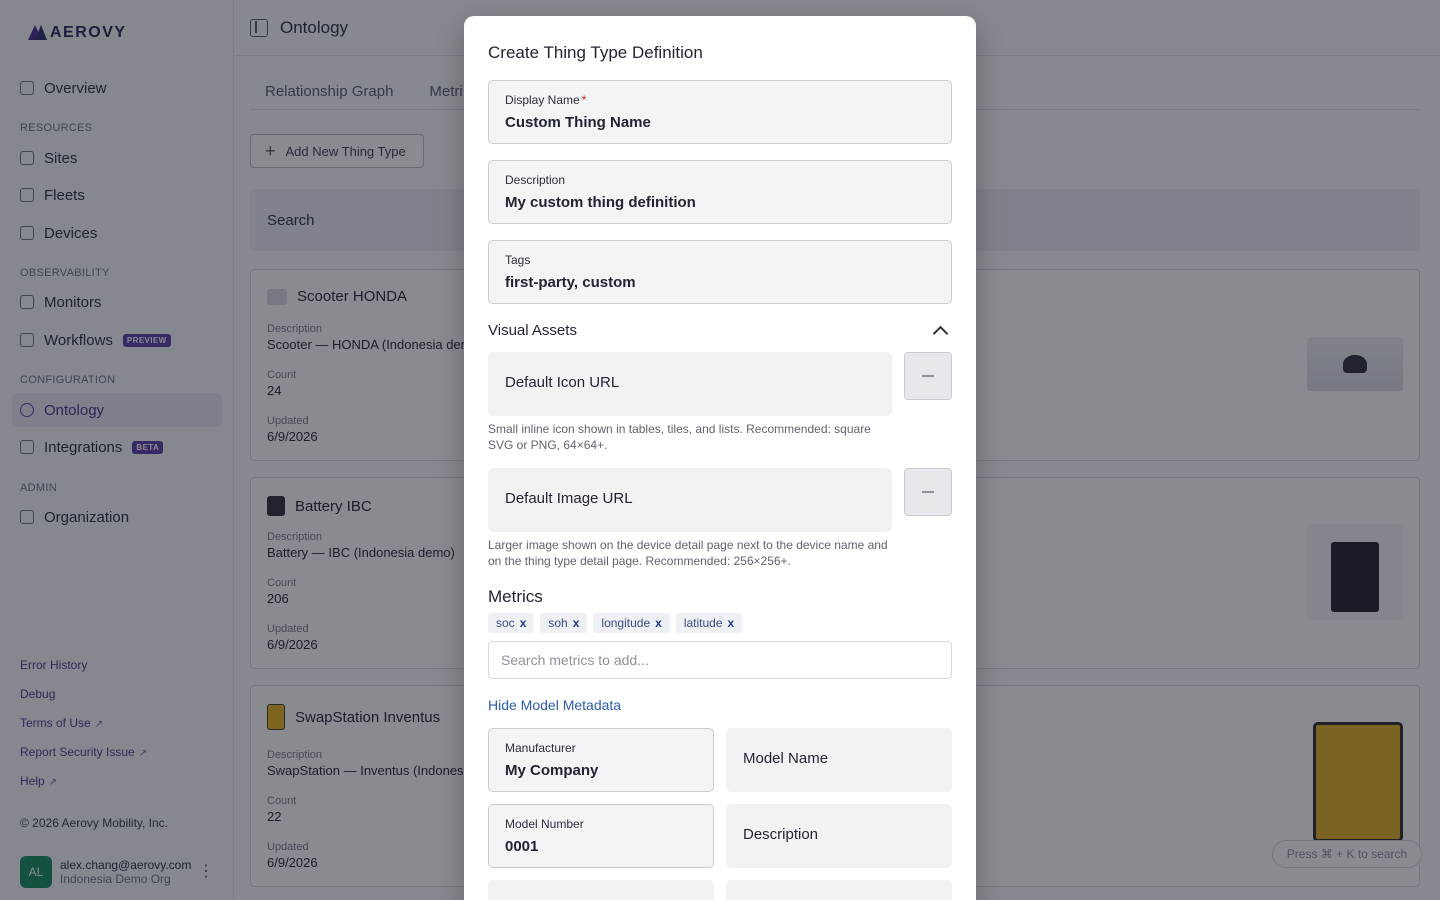  Describe the element at coordinates (601, 890) in the screenshot. I see `next-field-left` at that location.